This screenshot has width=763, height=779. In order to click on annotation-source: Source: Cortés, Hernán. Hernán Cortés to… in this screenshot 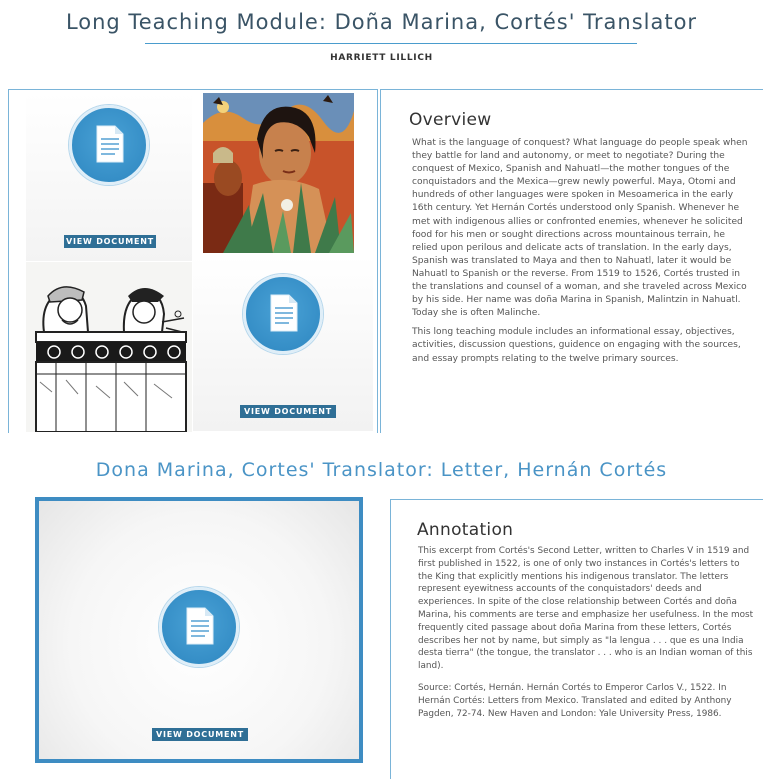, I will do `click(575, 700)`.